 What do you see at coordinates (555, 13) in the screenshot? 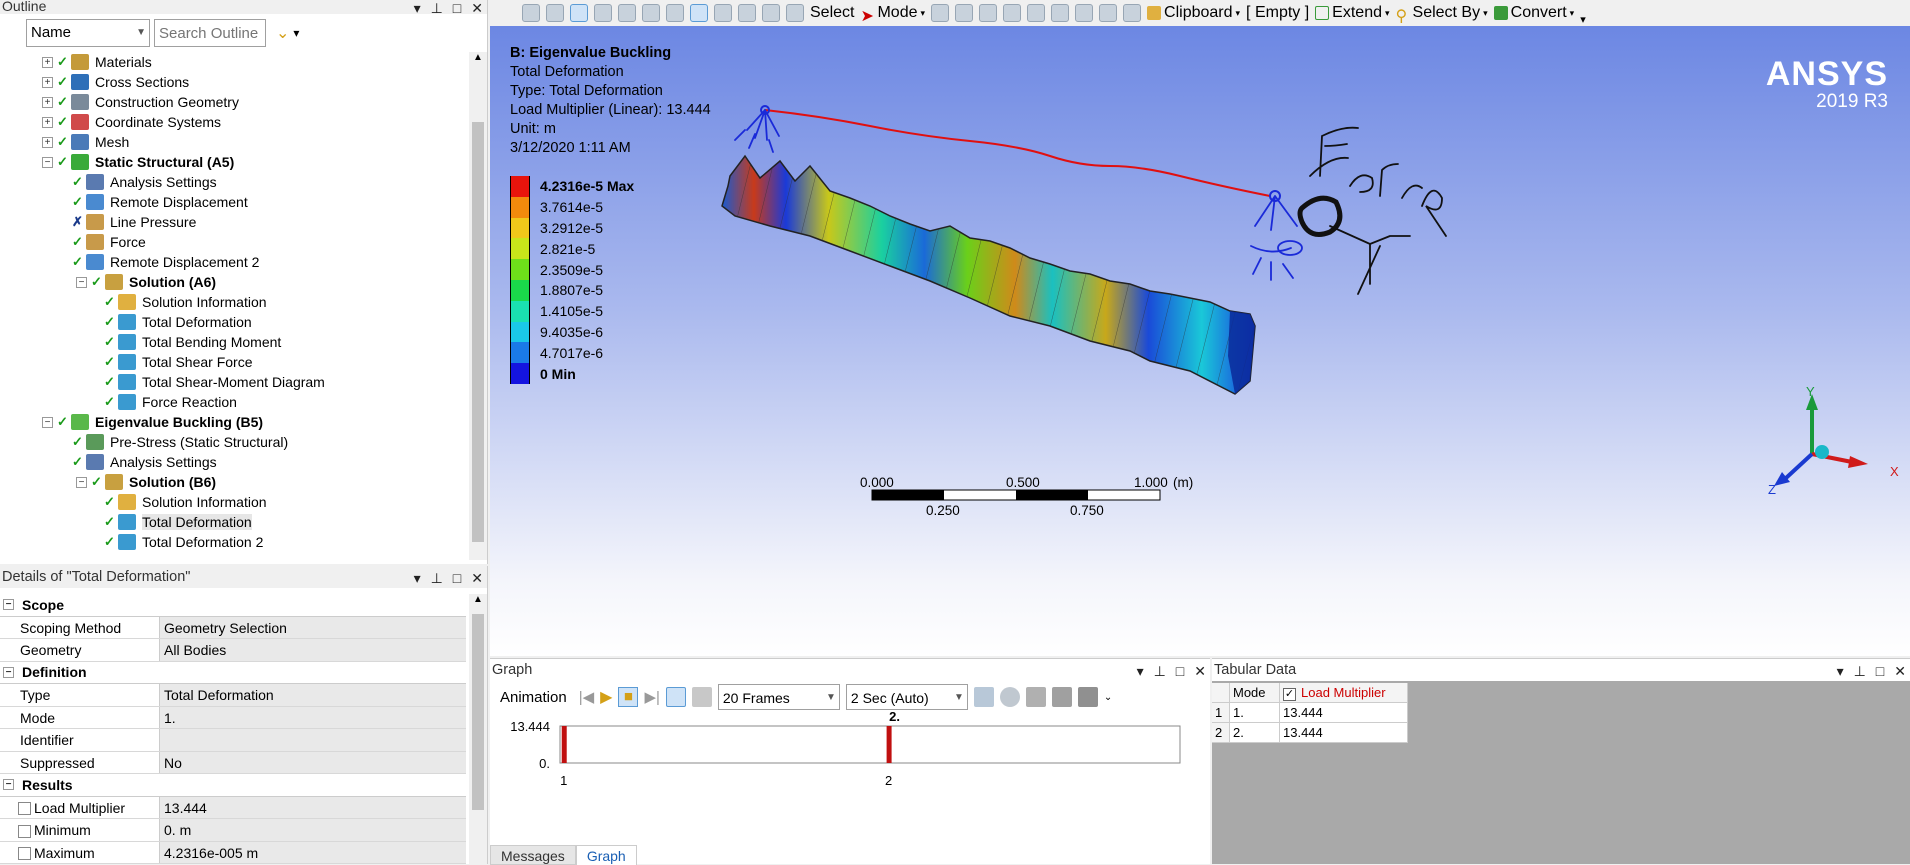
I see `zoom-out-icon` at bounding box center [555, 13].